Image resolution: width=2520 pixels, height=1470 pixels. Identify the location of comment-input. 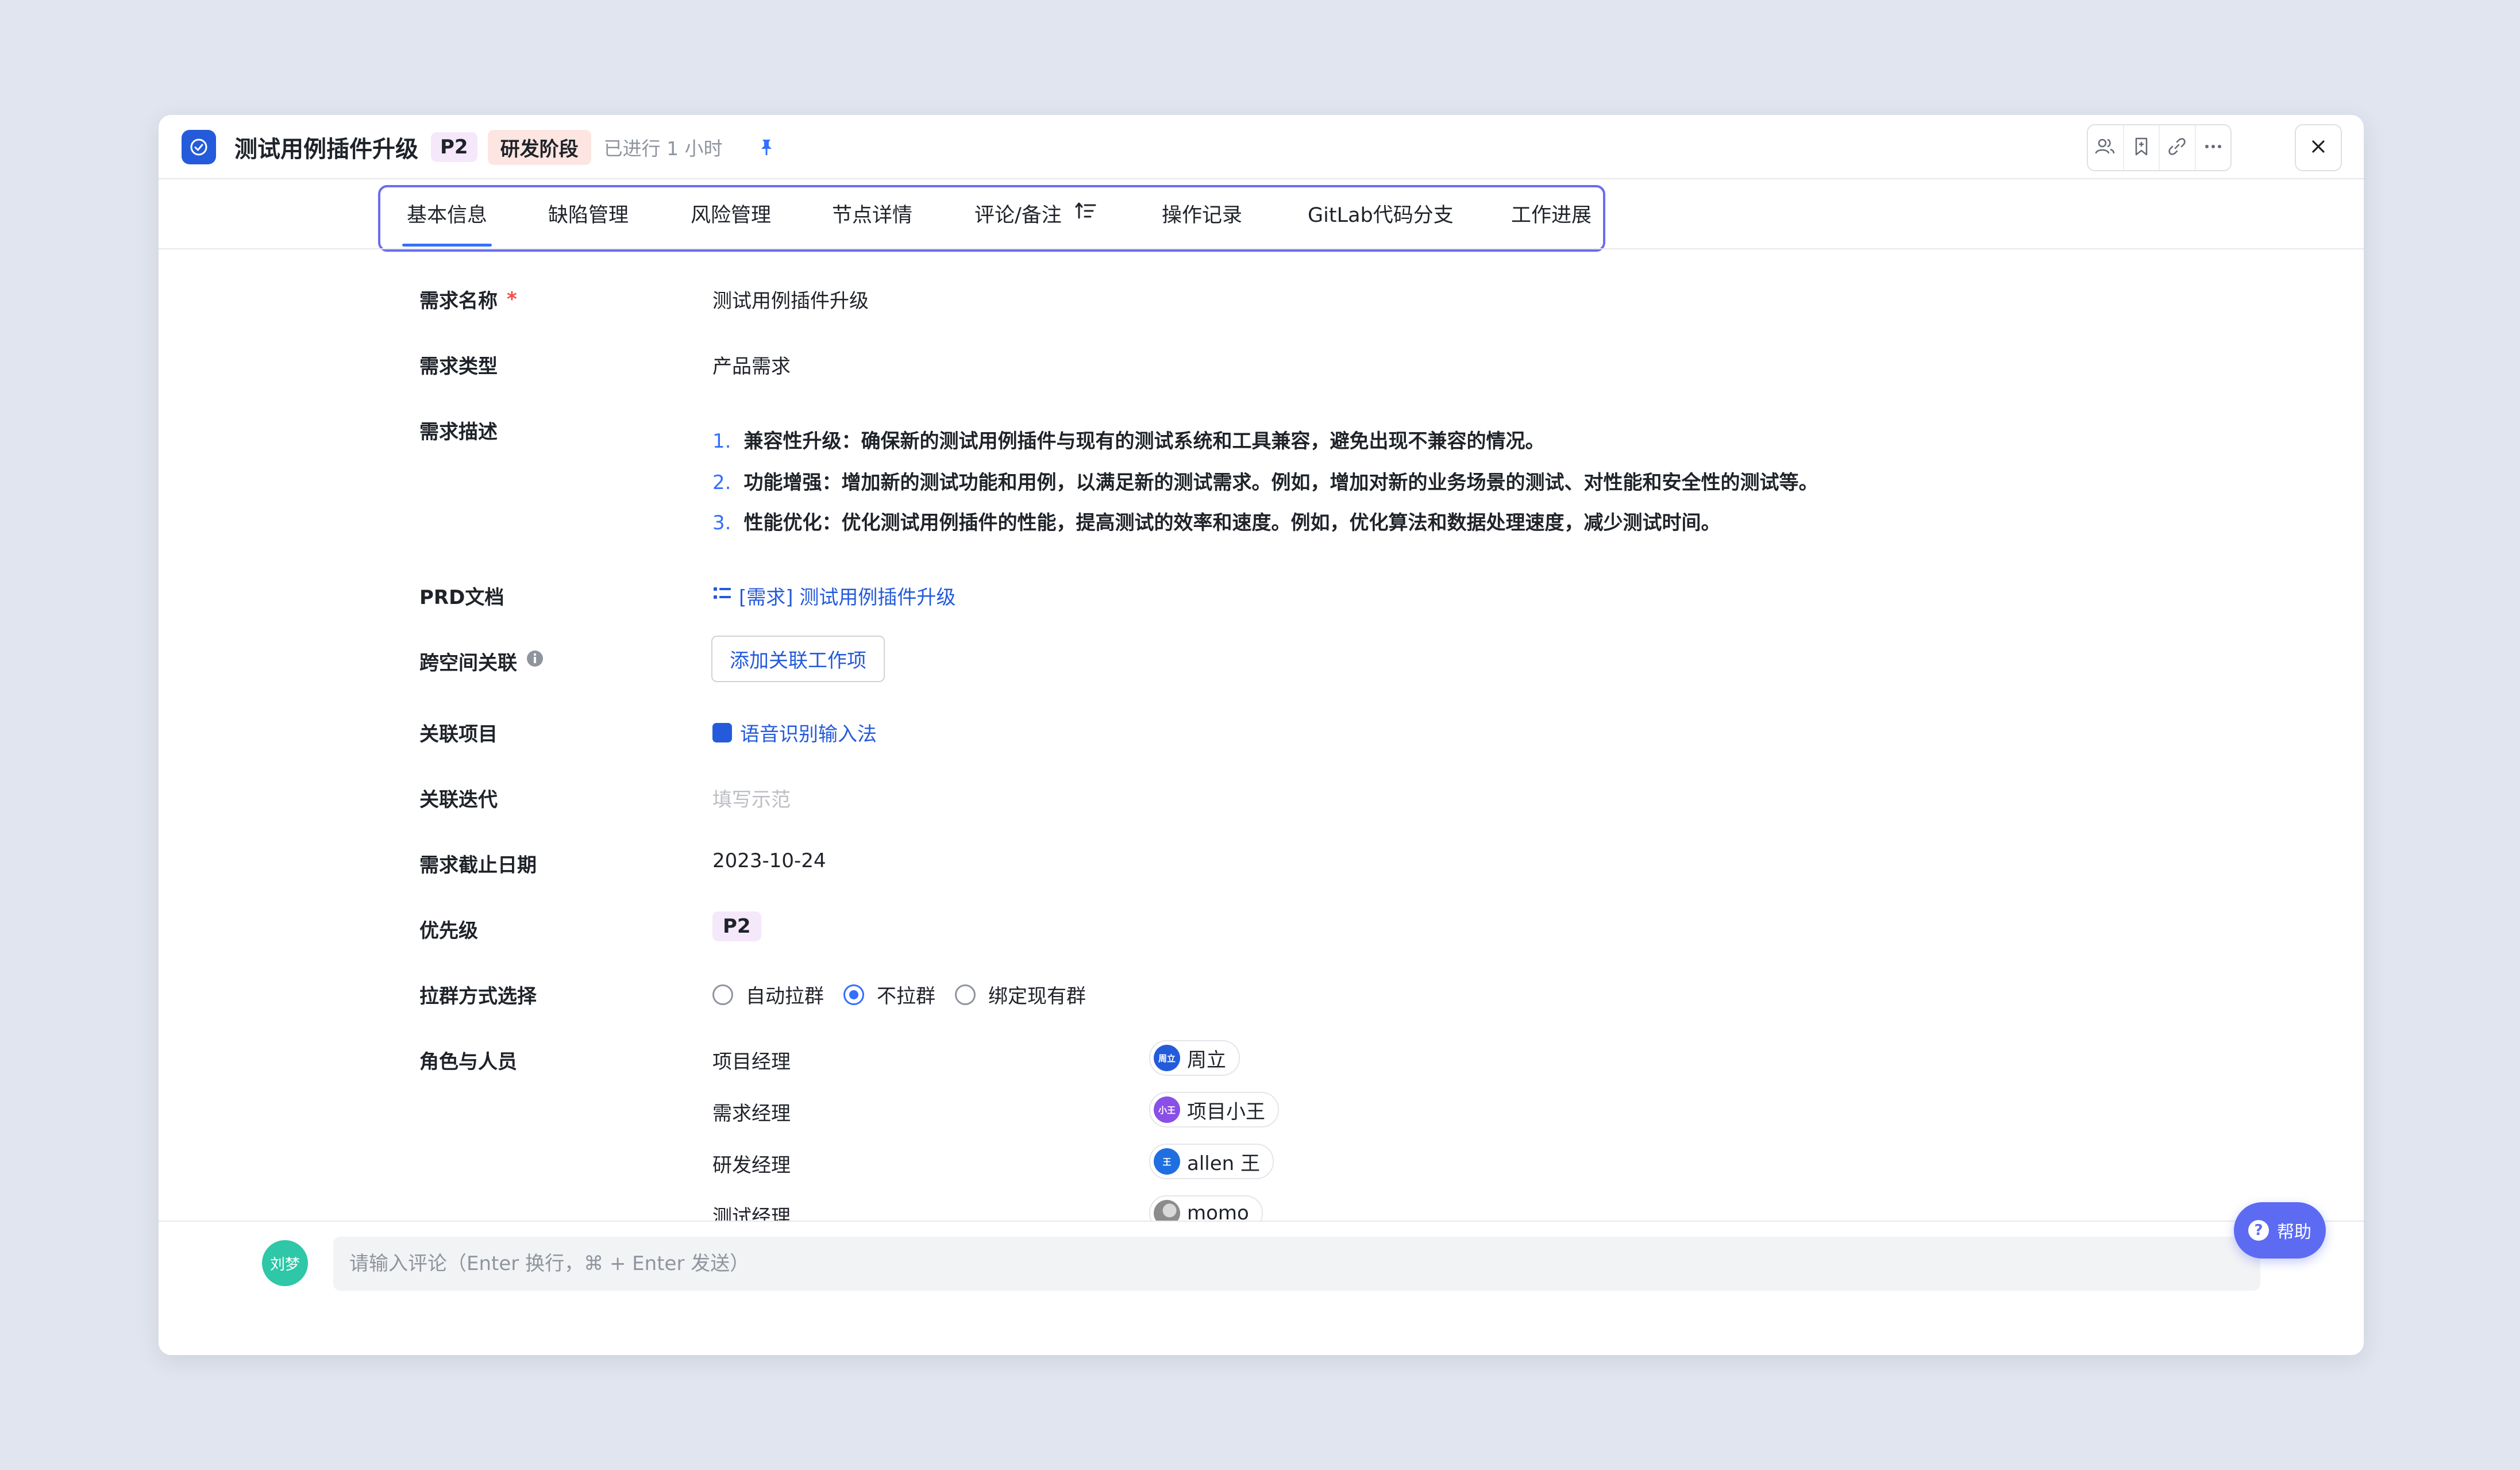
(1297, 1264).